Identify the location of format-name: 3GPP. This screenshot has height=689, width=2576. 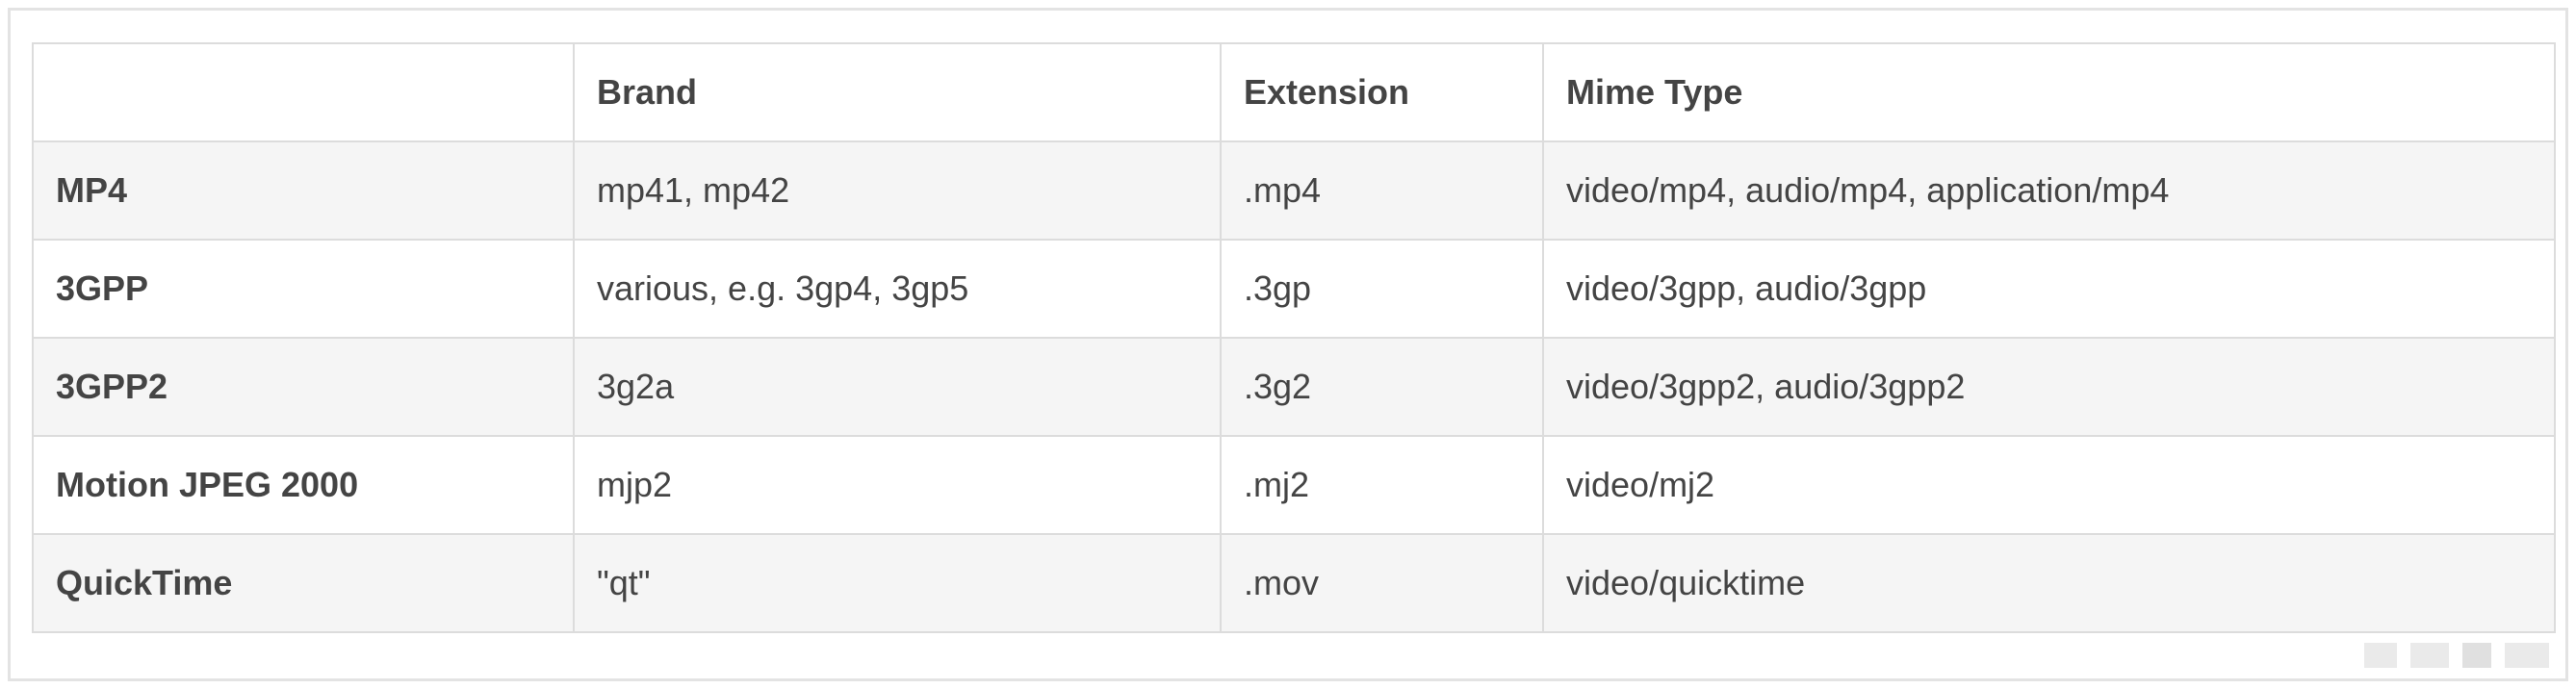
(303, 289).